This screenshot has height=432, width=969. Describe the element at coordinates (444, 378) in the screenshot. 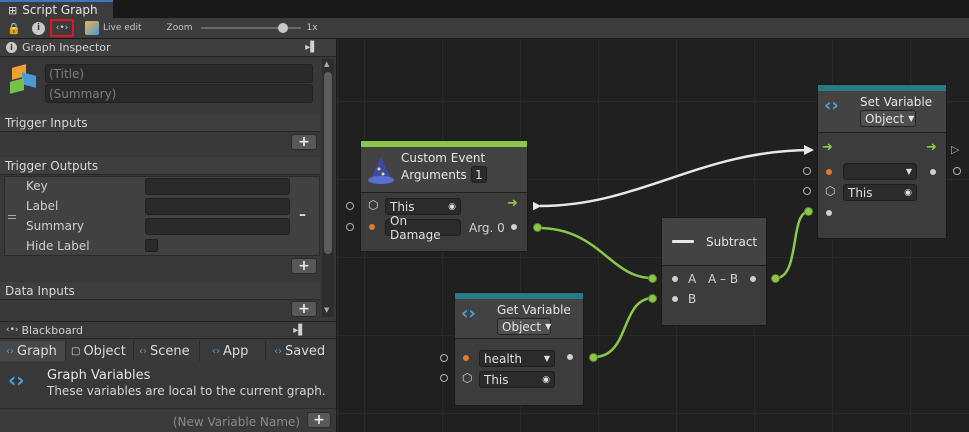

I see `get-target-input-port` at that location.